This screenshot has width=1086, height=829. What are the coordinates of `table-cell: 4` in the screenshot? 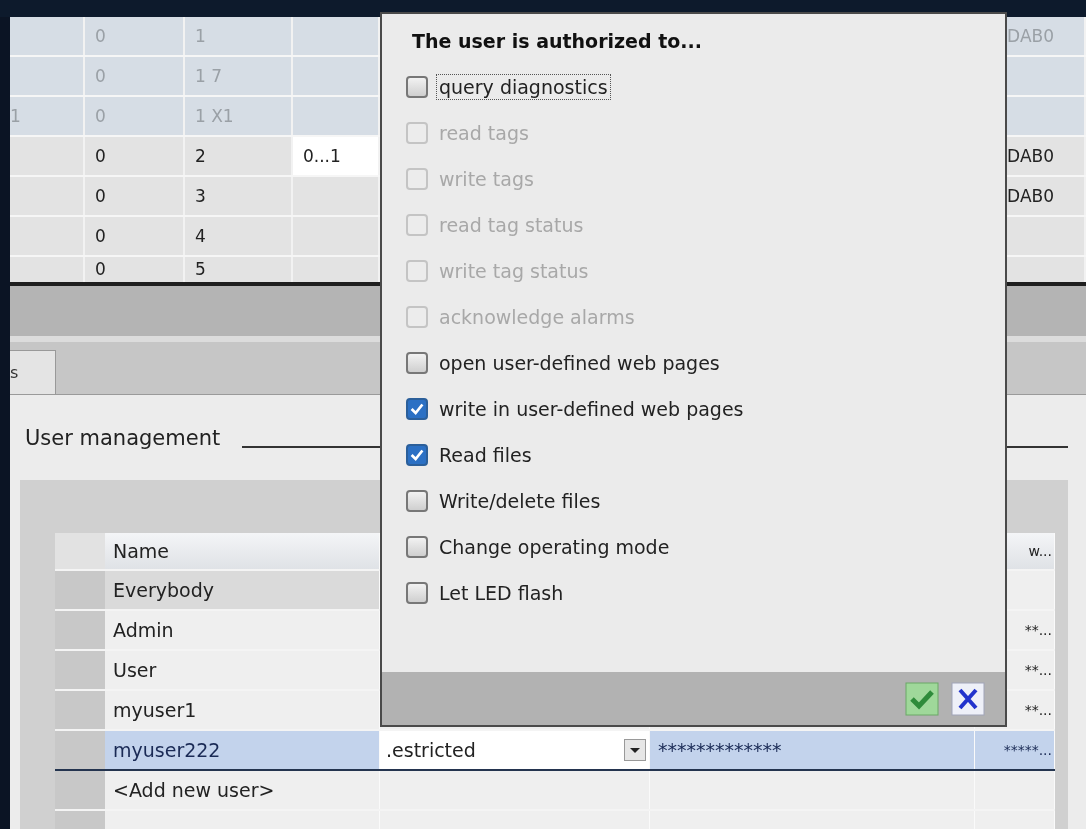 It's located at (200, 236).